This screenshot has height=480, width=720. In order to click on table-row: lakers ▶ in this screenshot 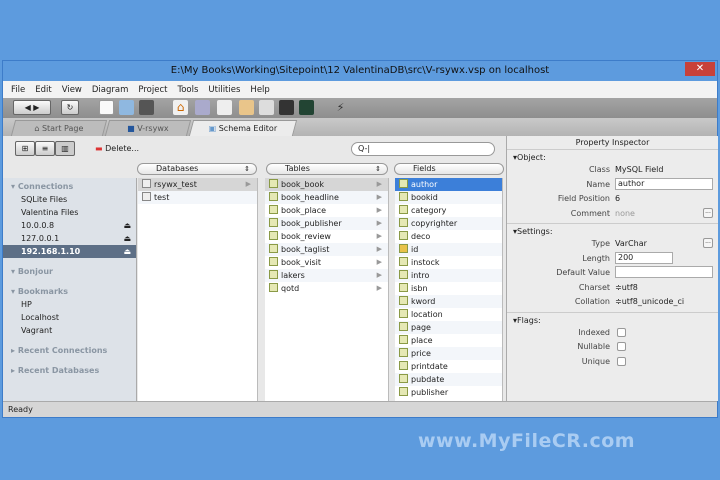, I will do `click(326, 275)`.